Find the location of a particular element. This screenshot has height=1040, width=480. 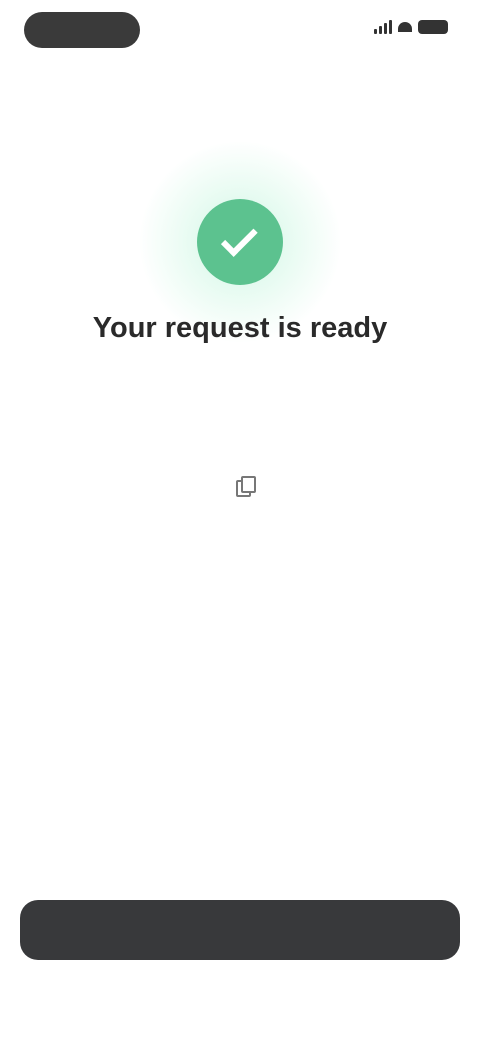

dynamic-island is located at coordinates (82, 30).